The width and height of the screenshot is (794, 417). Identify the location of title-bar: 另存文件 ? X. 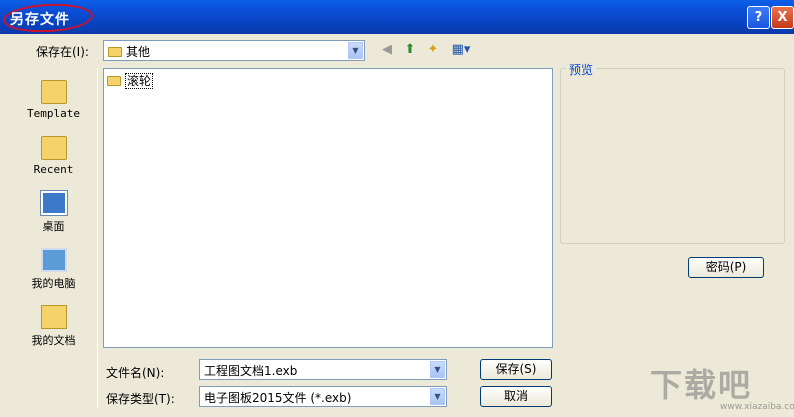
(397, 17).